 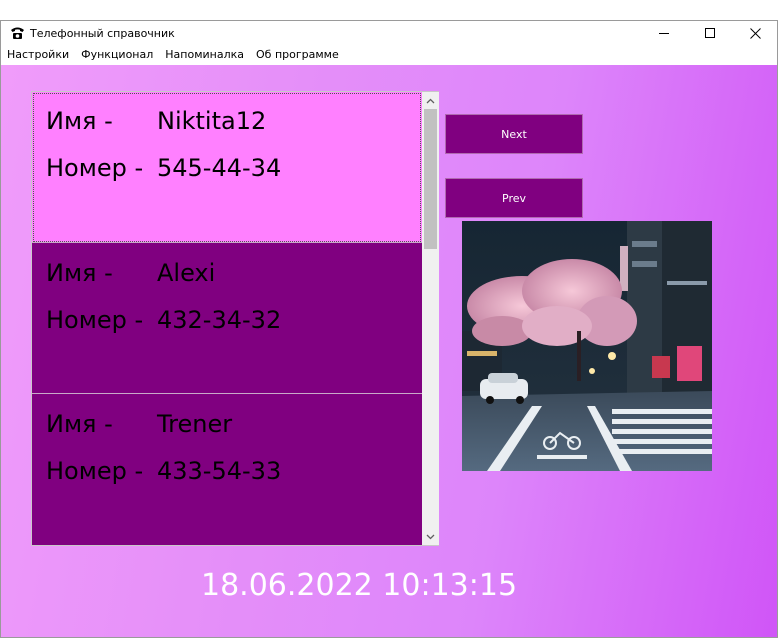 I want to click on close-icon, so click(x=755, y=33).